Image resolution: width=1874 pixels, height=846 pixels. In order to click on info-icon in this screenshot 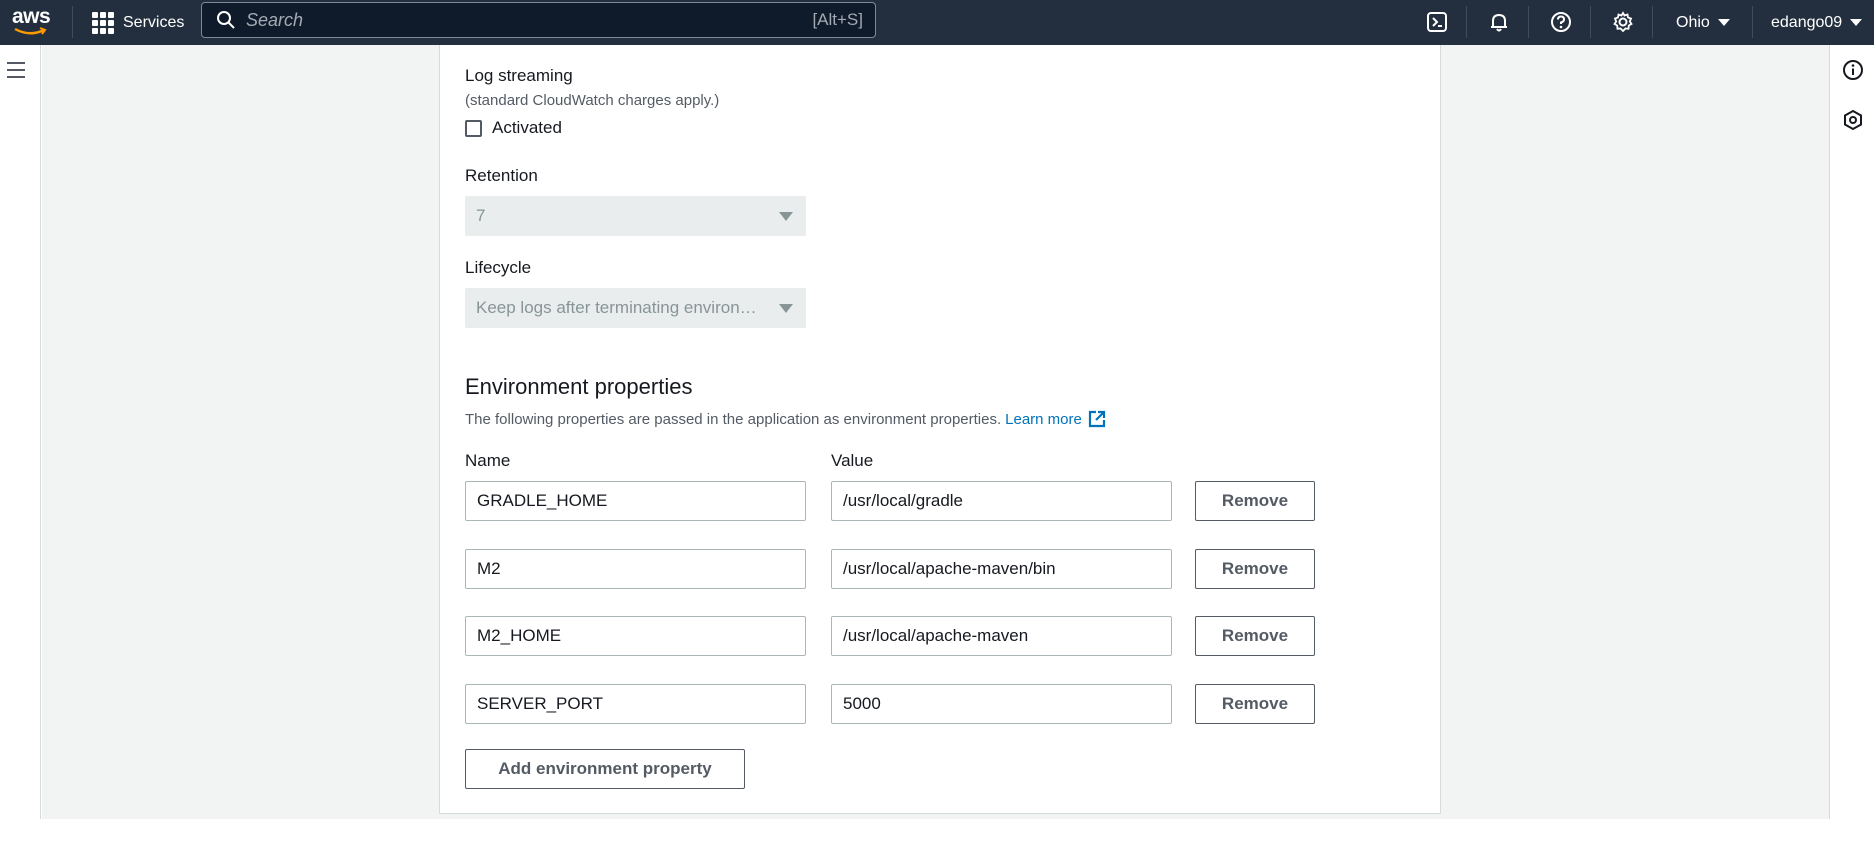, I will do `click(1853, 70)`.